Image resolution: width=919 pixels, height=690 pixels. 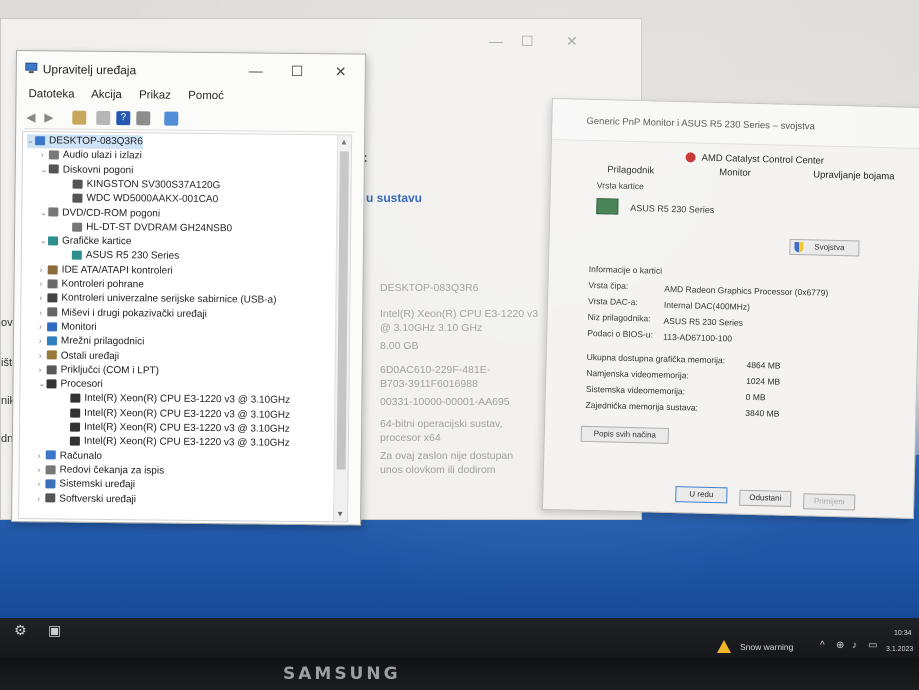 I want to click on keyboard-icon: ▭, so click(x=872, y=645).